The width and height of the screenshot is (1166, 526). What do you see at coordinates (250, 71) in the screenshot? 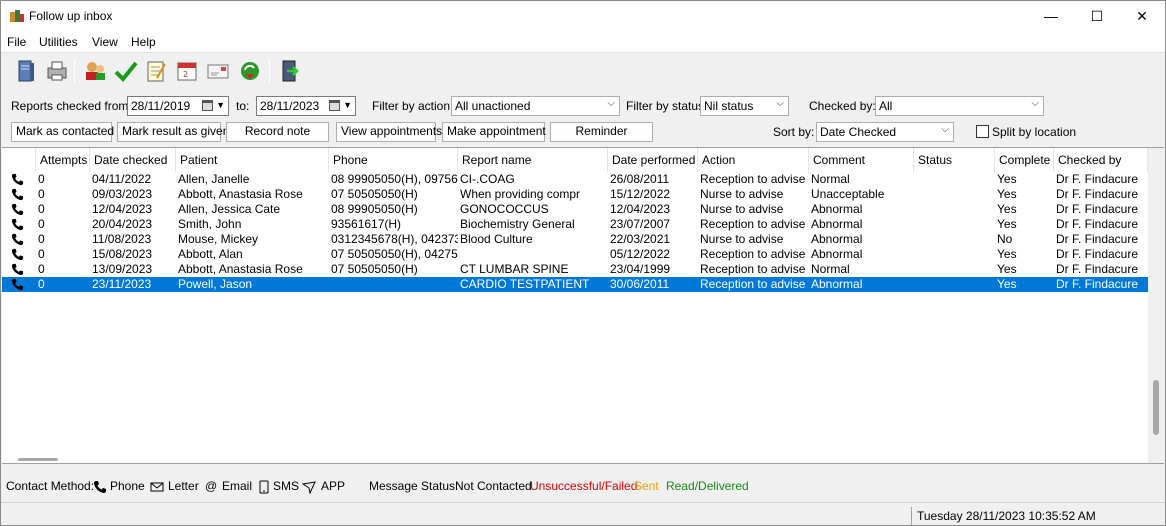
I see `refresh-icon` at bounding box center [250, 71].